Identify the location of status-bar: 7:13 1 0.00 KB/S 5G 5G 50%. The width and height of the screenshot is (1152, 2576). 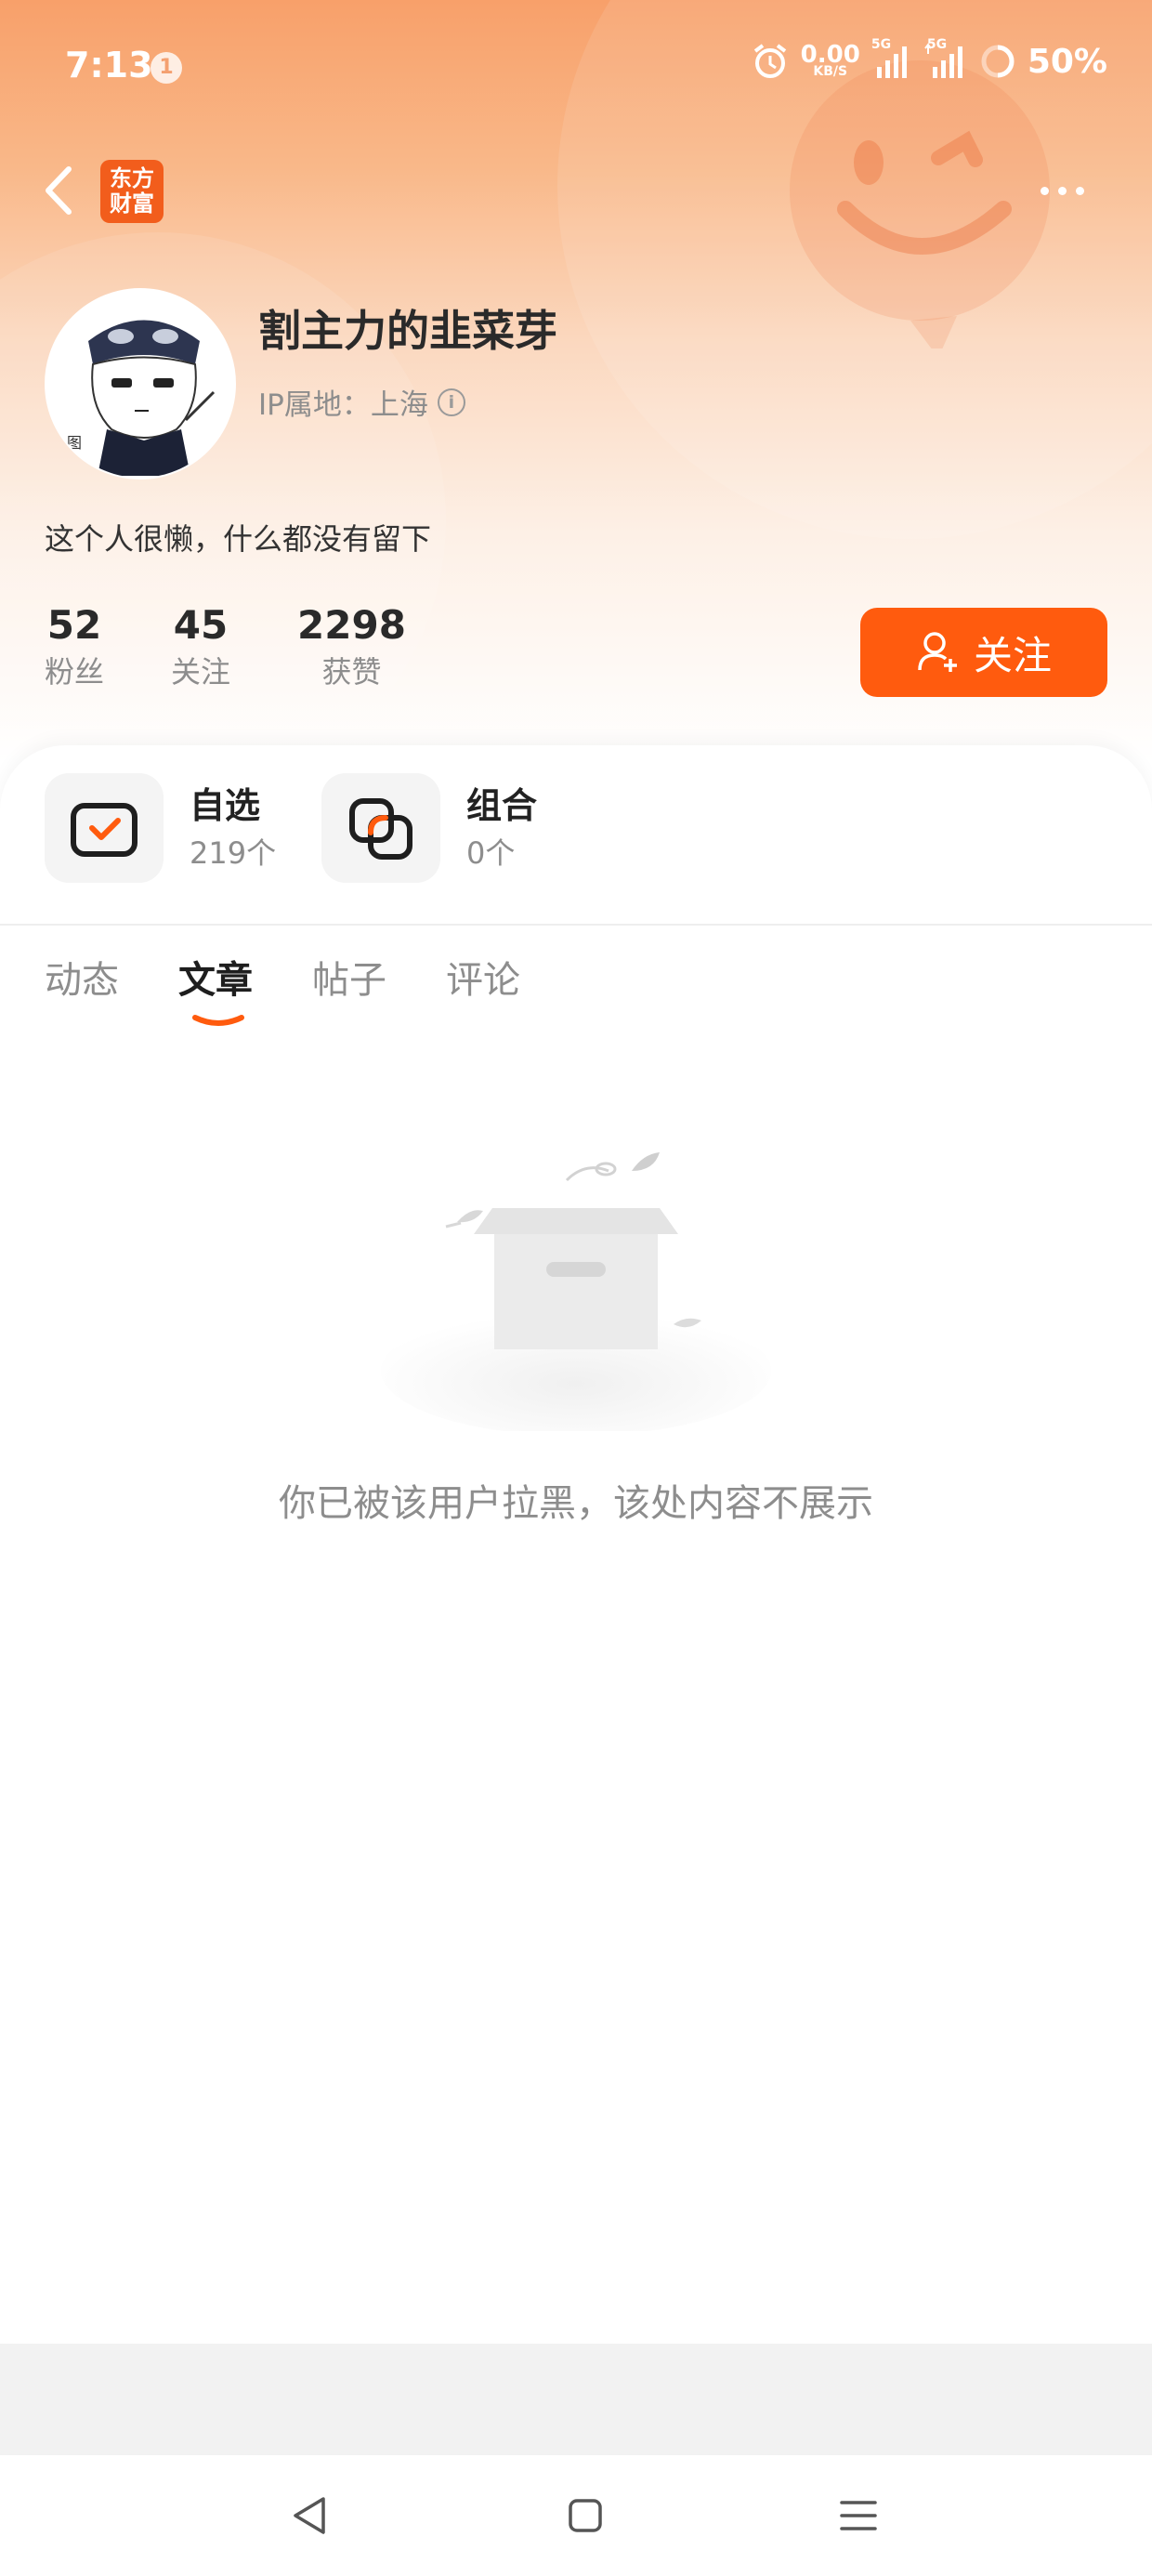
(576, 69).